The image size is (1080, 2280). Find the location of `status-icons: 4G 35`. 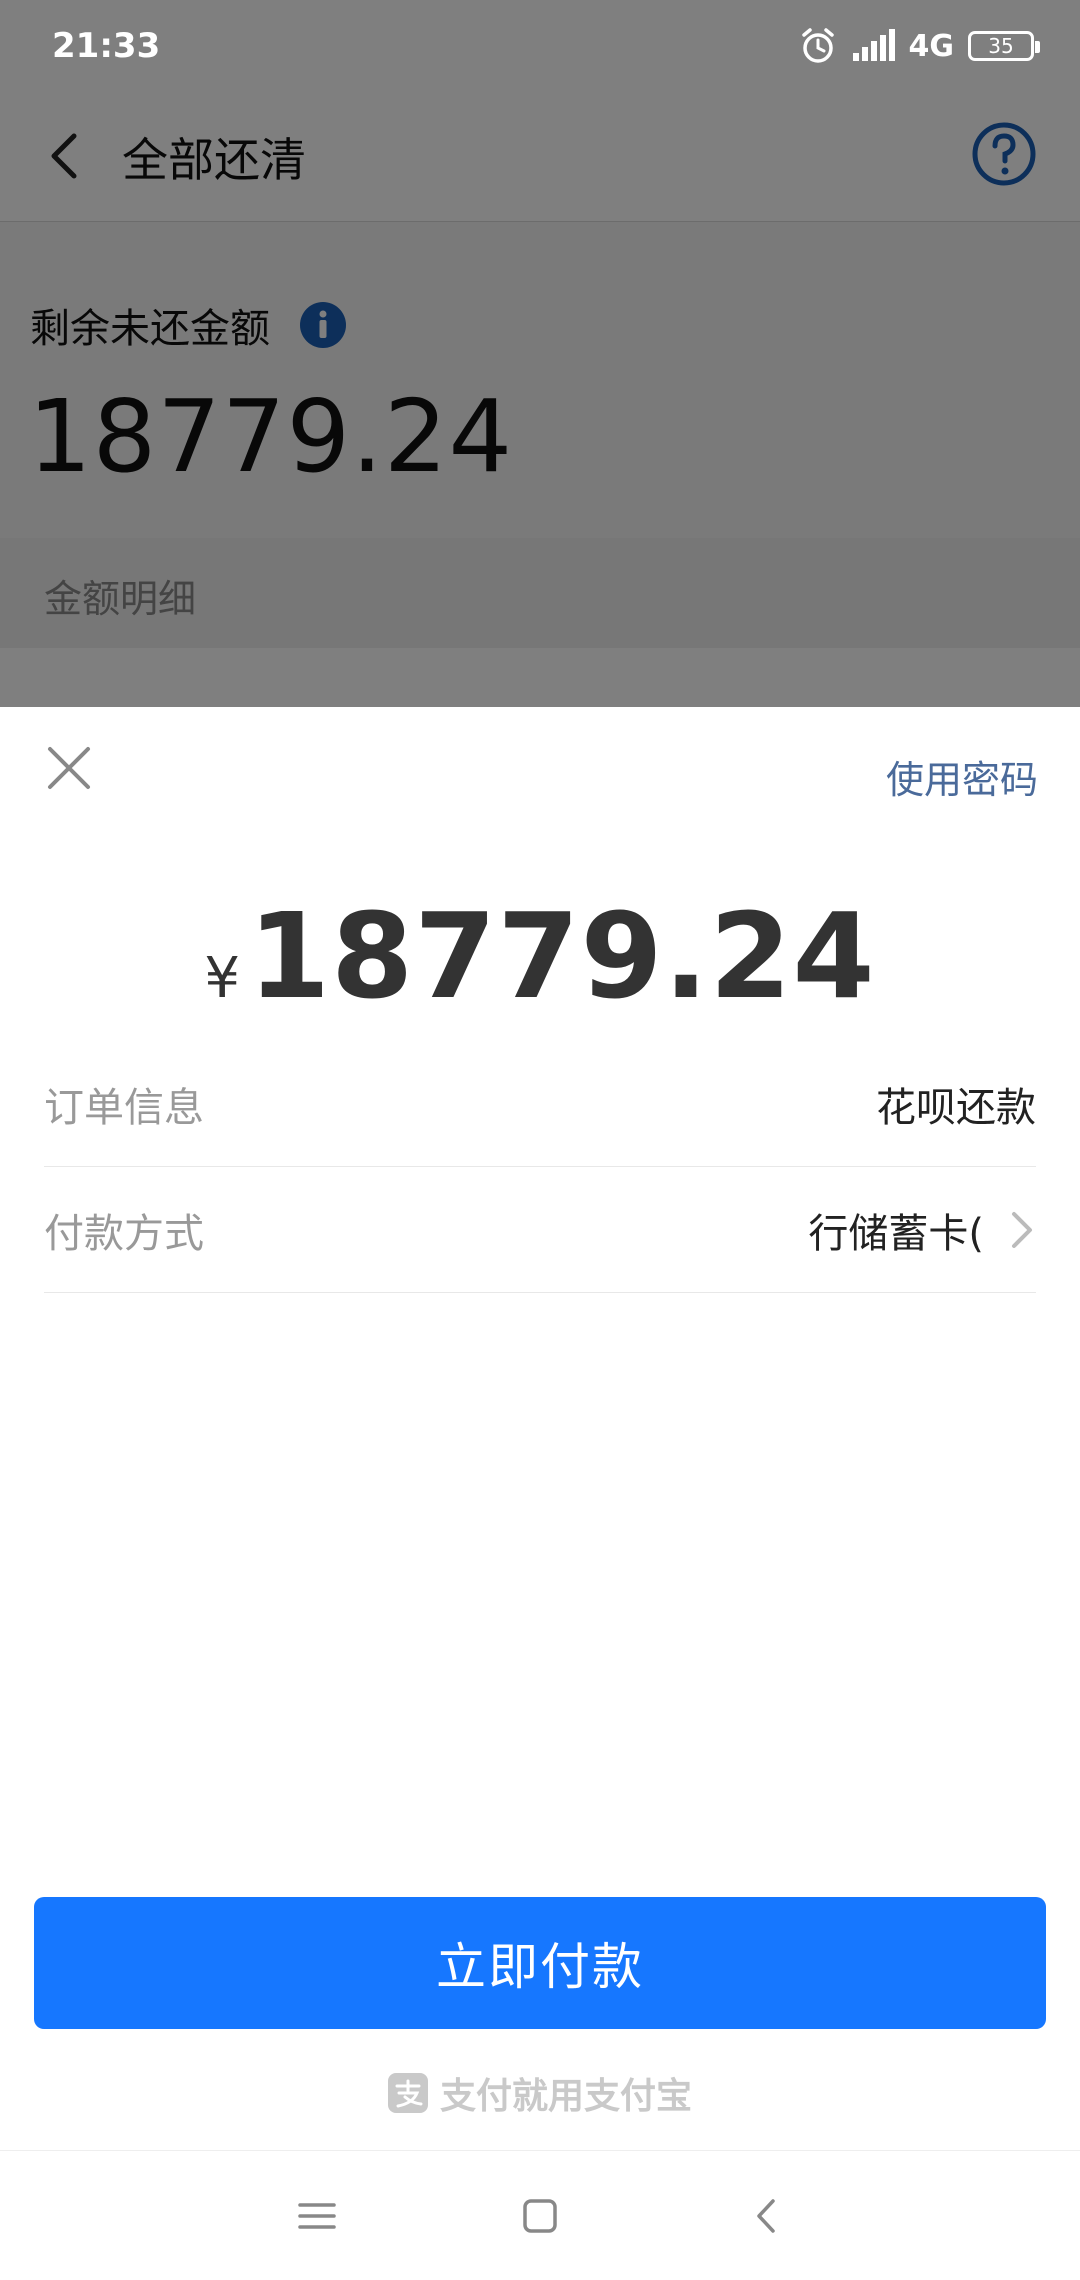

status-icons: 4G 35 is located at coordinates (919, 46).